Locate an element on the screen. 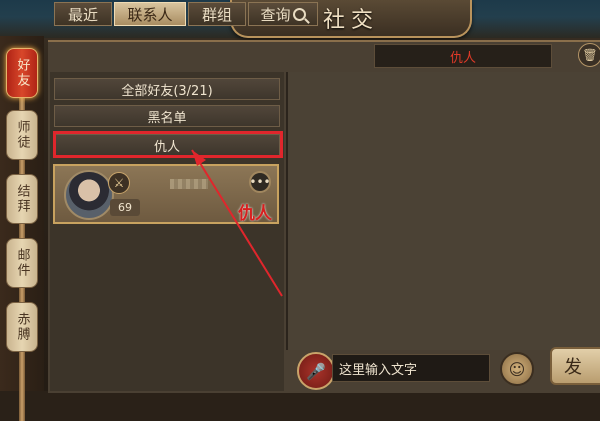  annotation-arrow-line is located at coordinates (237, 223).